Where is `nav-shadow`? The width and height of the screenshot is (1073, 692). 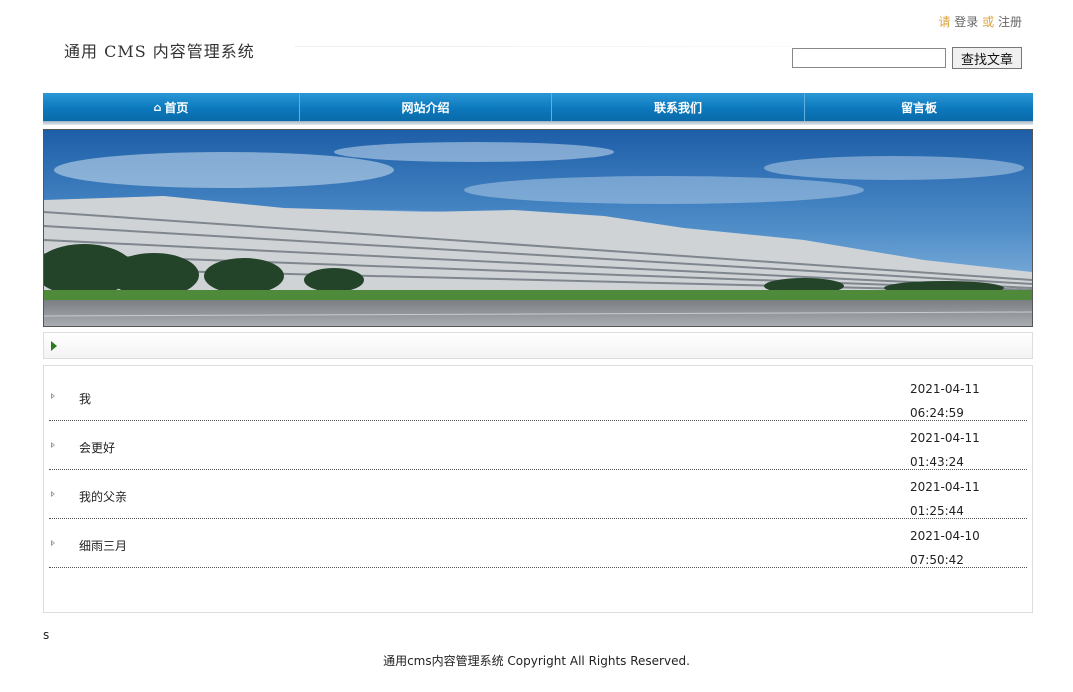
nav-shadow is located at coordinates (538, 123).